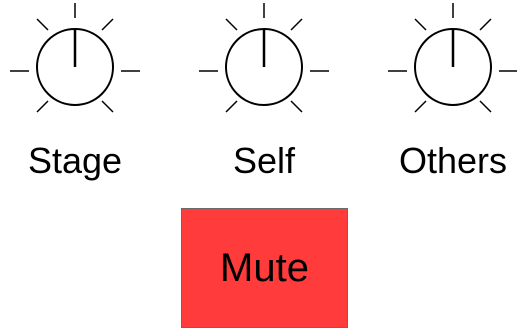  What do you see at coordinates (264, 268) in the screenshot?
I see `mute-button: Mute` at bounding box center [264, 268].